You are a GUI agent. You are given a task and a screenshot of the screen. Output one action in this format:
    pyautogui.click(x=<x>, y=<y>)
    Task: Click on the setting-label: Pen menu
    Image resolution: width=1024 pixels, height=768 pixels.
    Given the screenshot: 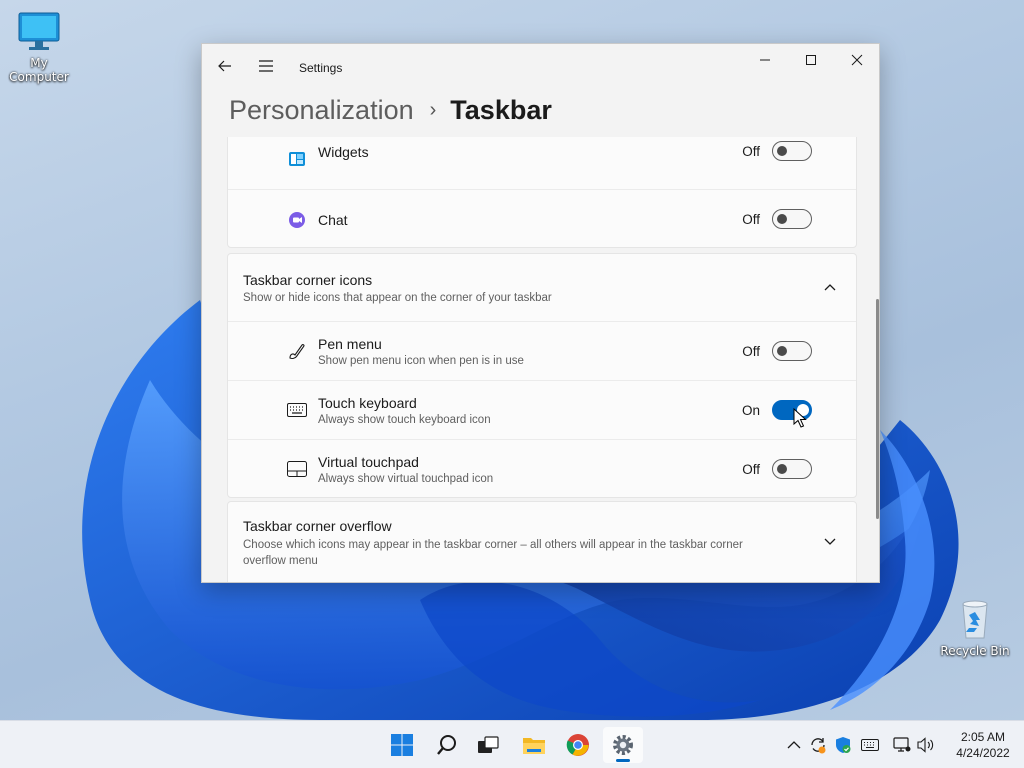 What is the action you would take?
    pyautogui.click(x=350, y=344)
    